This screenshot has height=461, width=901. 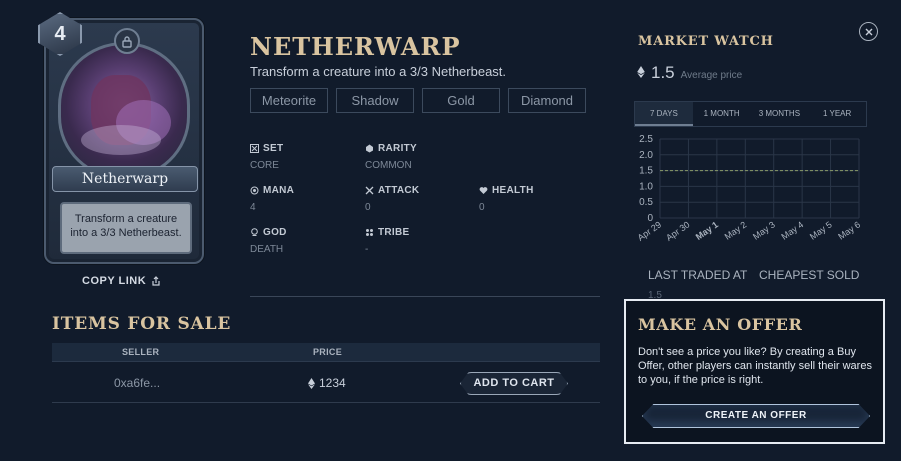 I want to click on attack-icon, so click(x=369, y=190).